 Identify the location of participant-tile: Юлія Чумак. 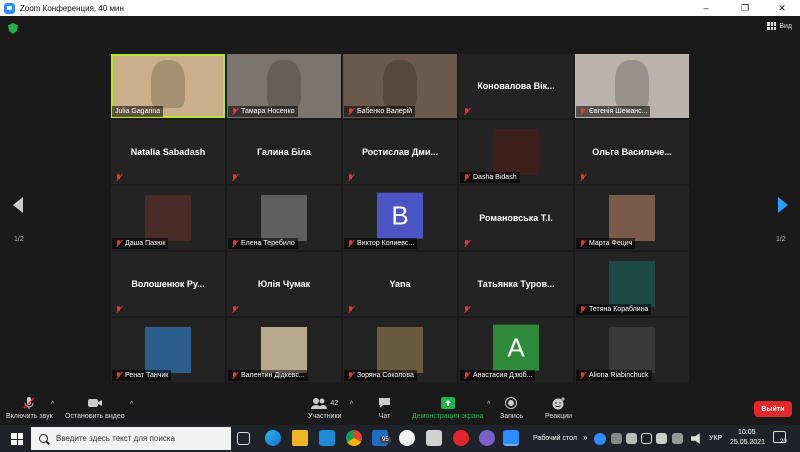
(284, 284).